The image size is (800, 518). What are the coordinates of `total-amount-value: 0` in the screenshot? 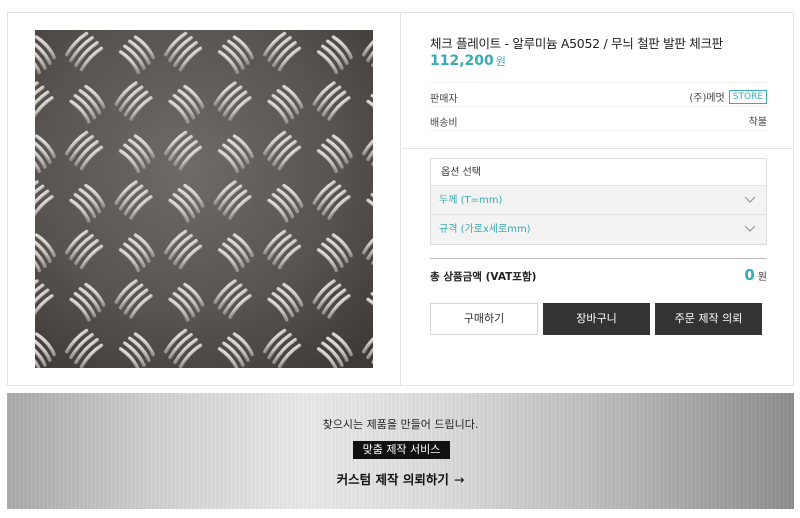 It's located at (749, 275).